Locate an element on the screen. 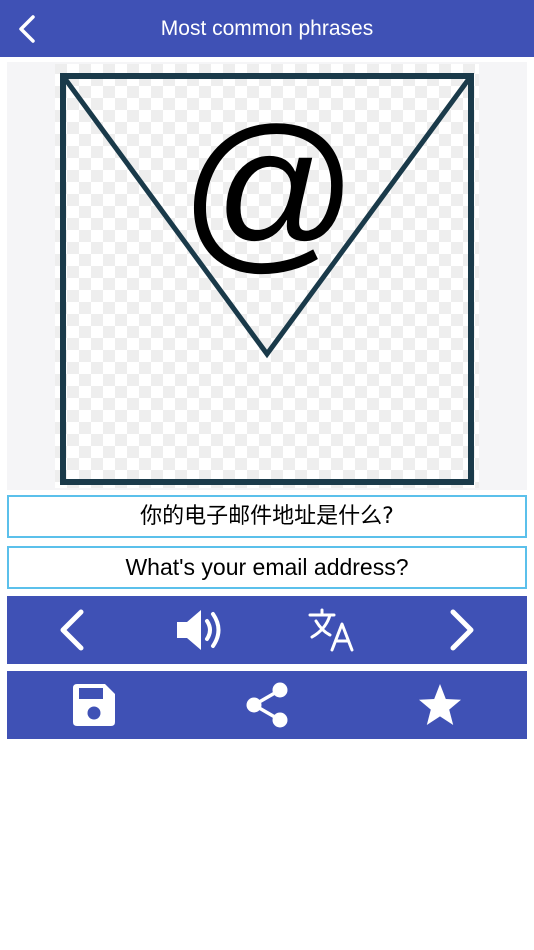 The image size is (534, 950). next-phrase-button is located at coordinates (462, 630).